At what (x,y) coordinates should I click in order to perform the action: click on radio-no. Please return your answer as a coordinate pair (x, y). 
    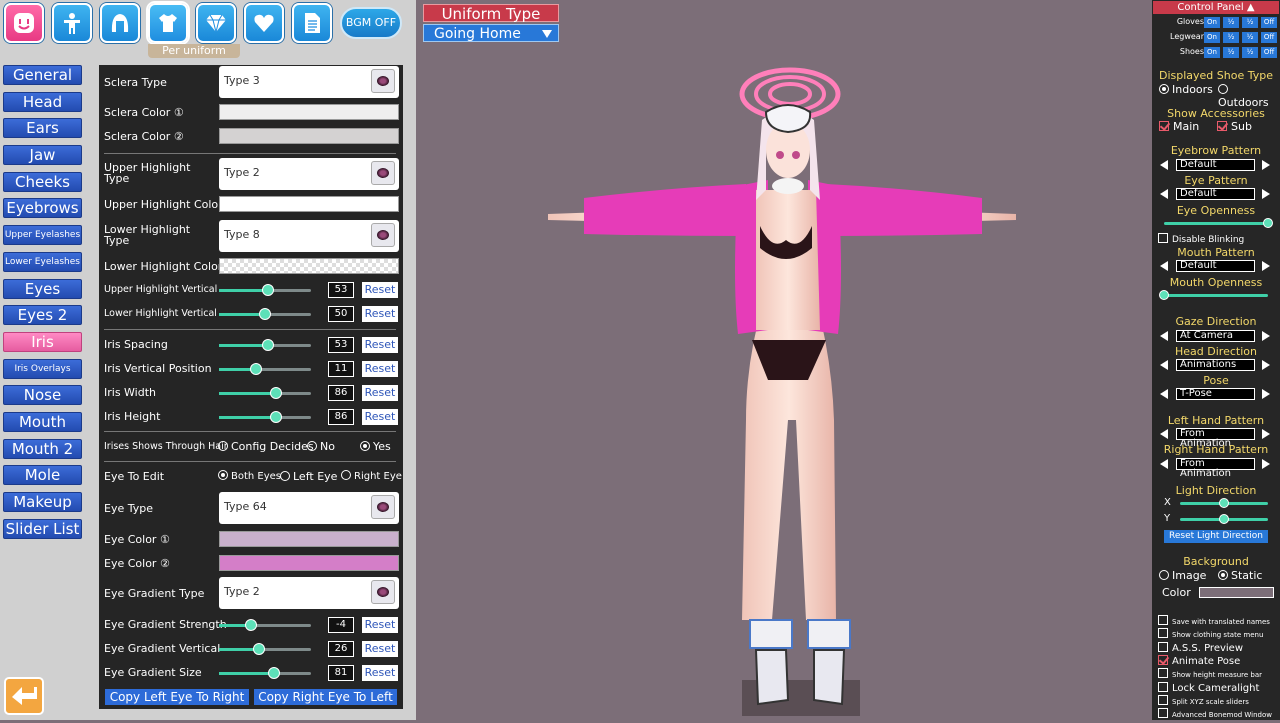
    Looking at the image, I should click on (312, 446).